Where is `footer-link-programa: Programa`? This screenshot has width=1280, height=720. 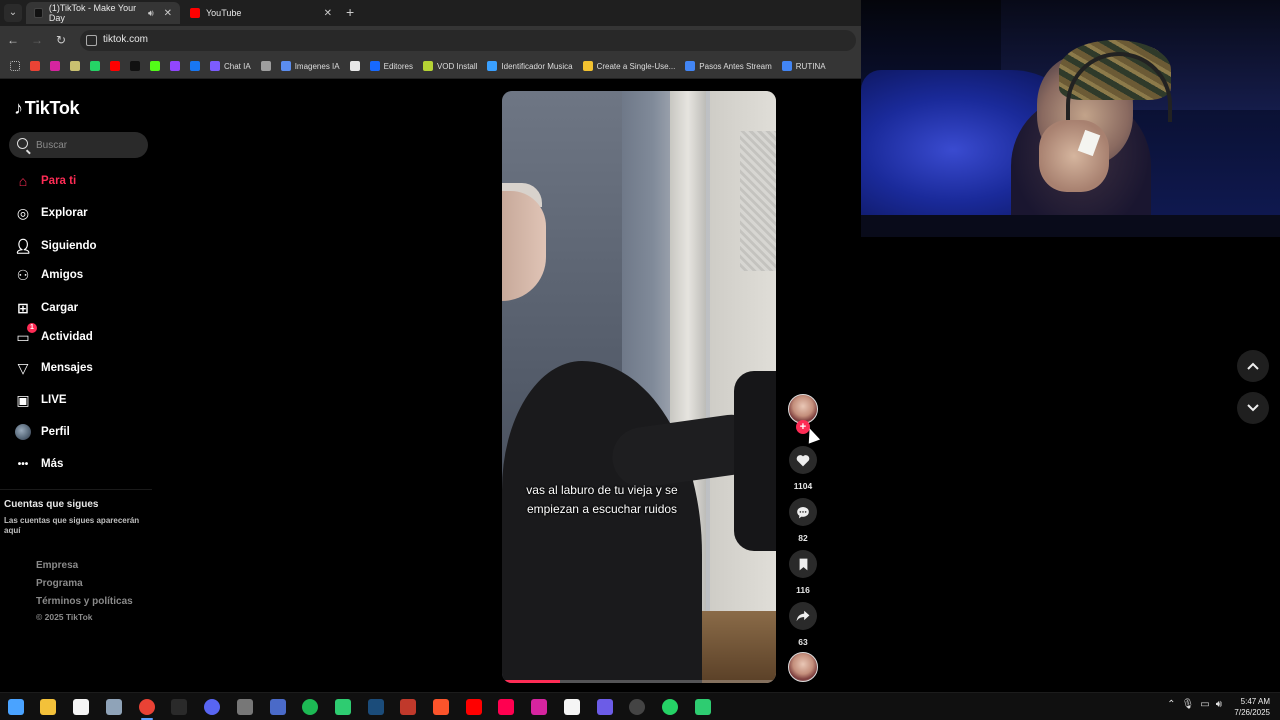
footer-link-programa: Programa is located at coordinates (59, 583).